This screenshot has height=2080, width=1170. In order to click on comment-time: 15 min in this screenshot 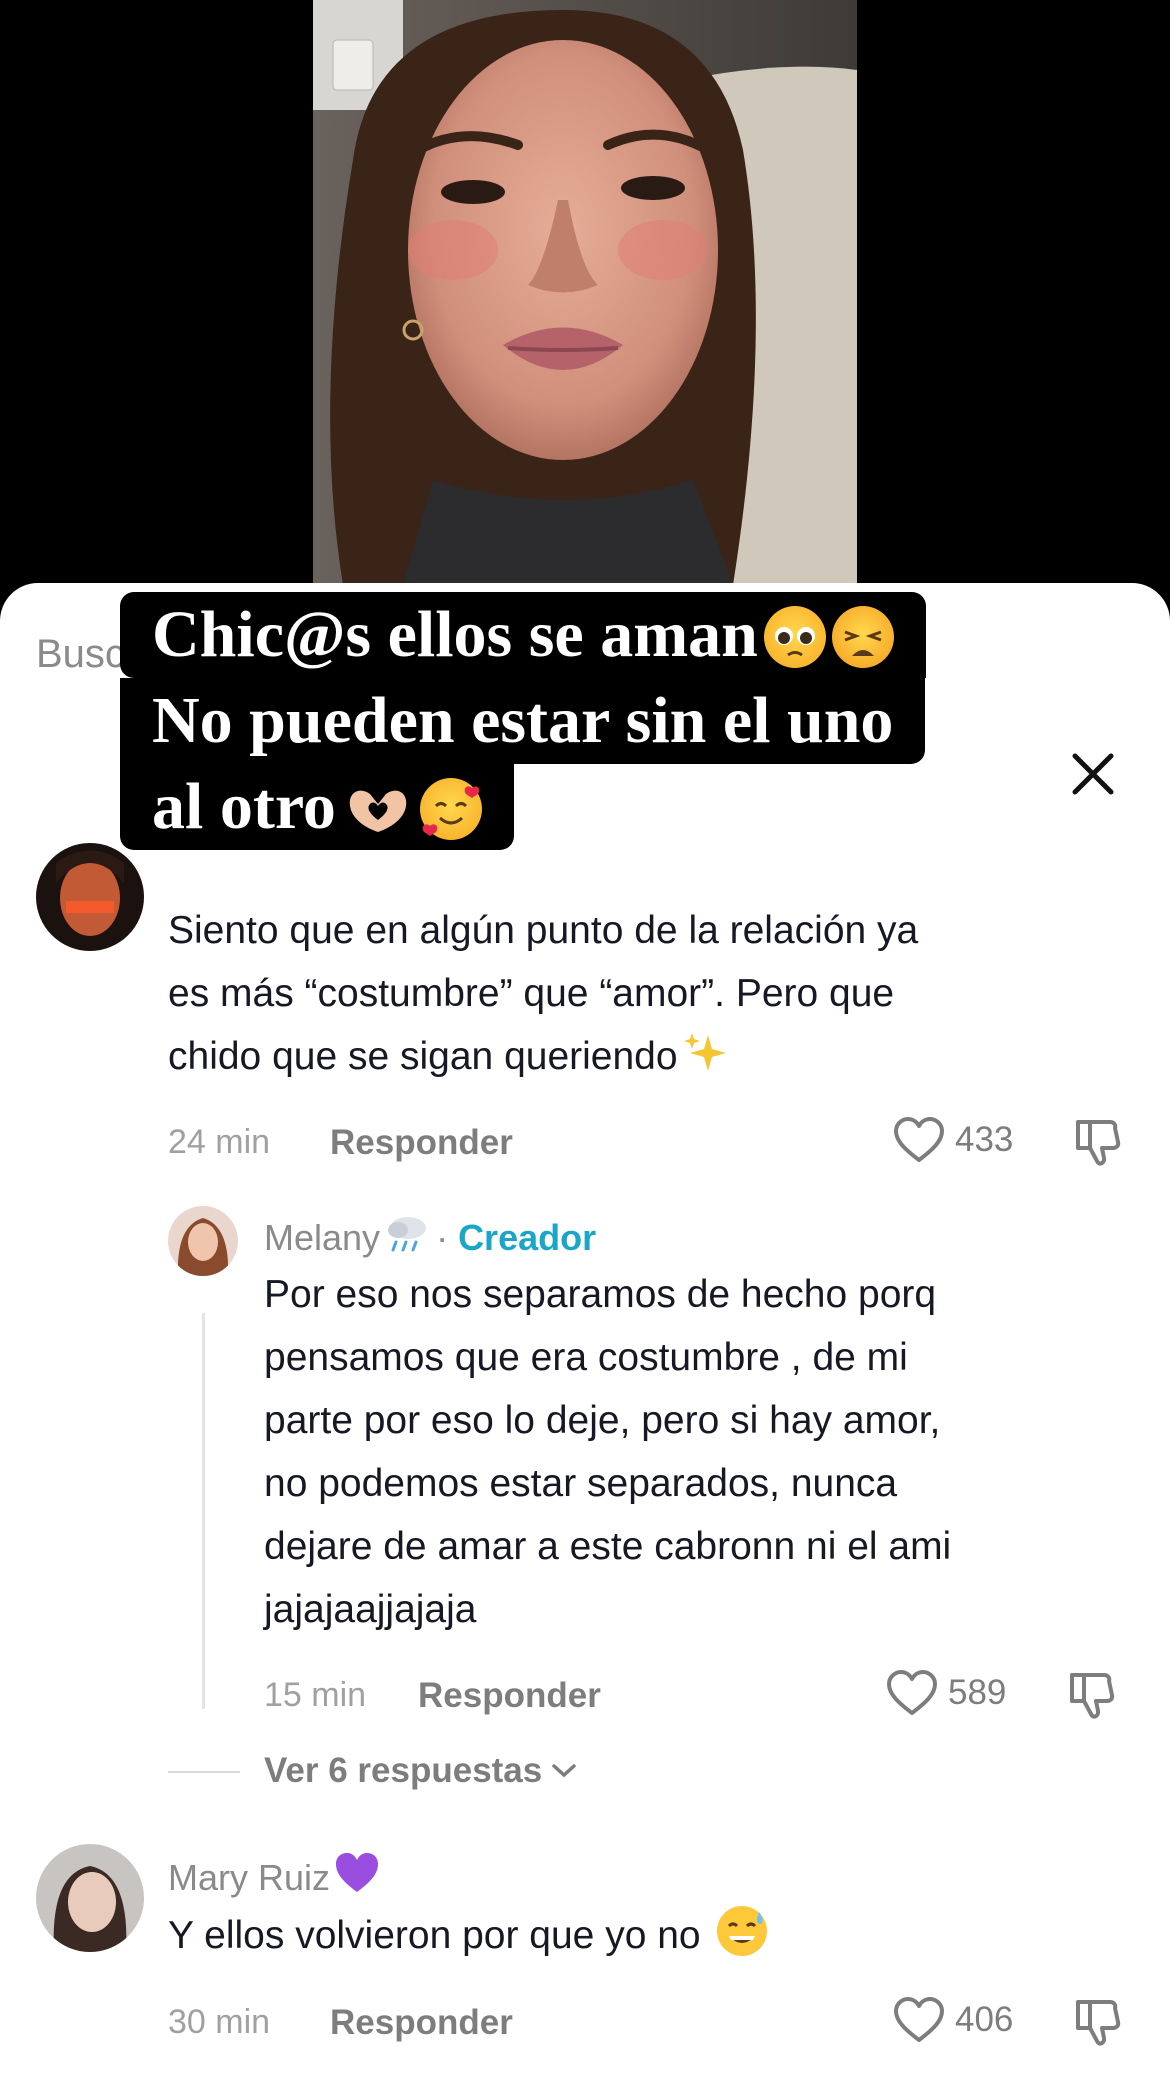, I will do `click(315, 1695)`.